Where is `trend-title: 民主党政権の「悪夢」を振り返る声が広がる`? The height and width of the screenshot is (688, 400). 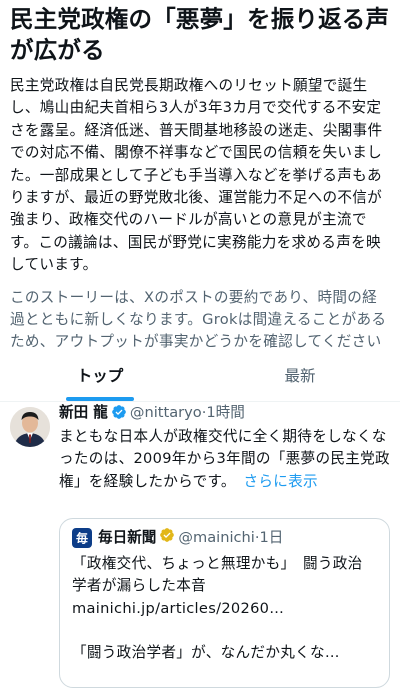 trend-title: 民主党政権の「悪夢」を振り返る声が広がる is located at coordinates (200, 34).